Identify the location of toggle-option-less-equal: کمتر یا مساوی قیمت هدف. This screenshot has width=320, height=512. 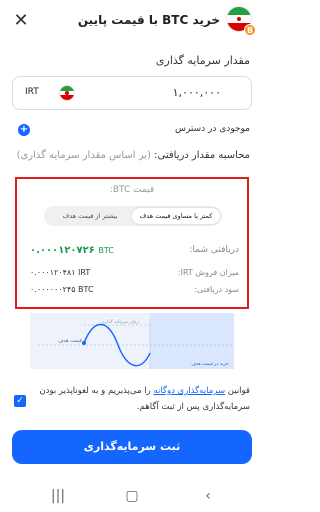
(176, 216).